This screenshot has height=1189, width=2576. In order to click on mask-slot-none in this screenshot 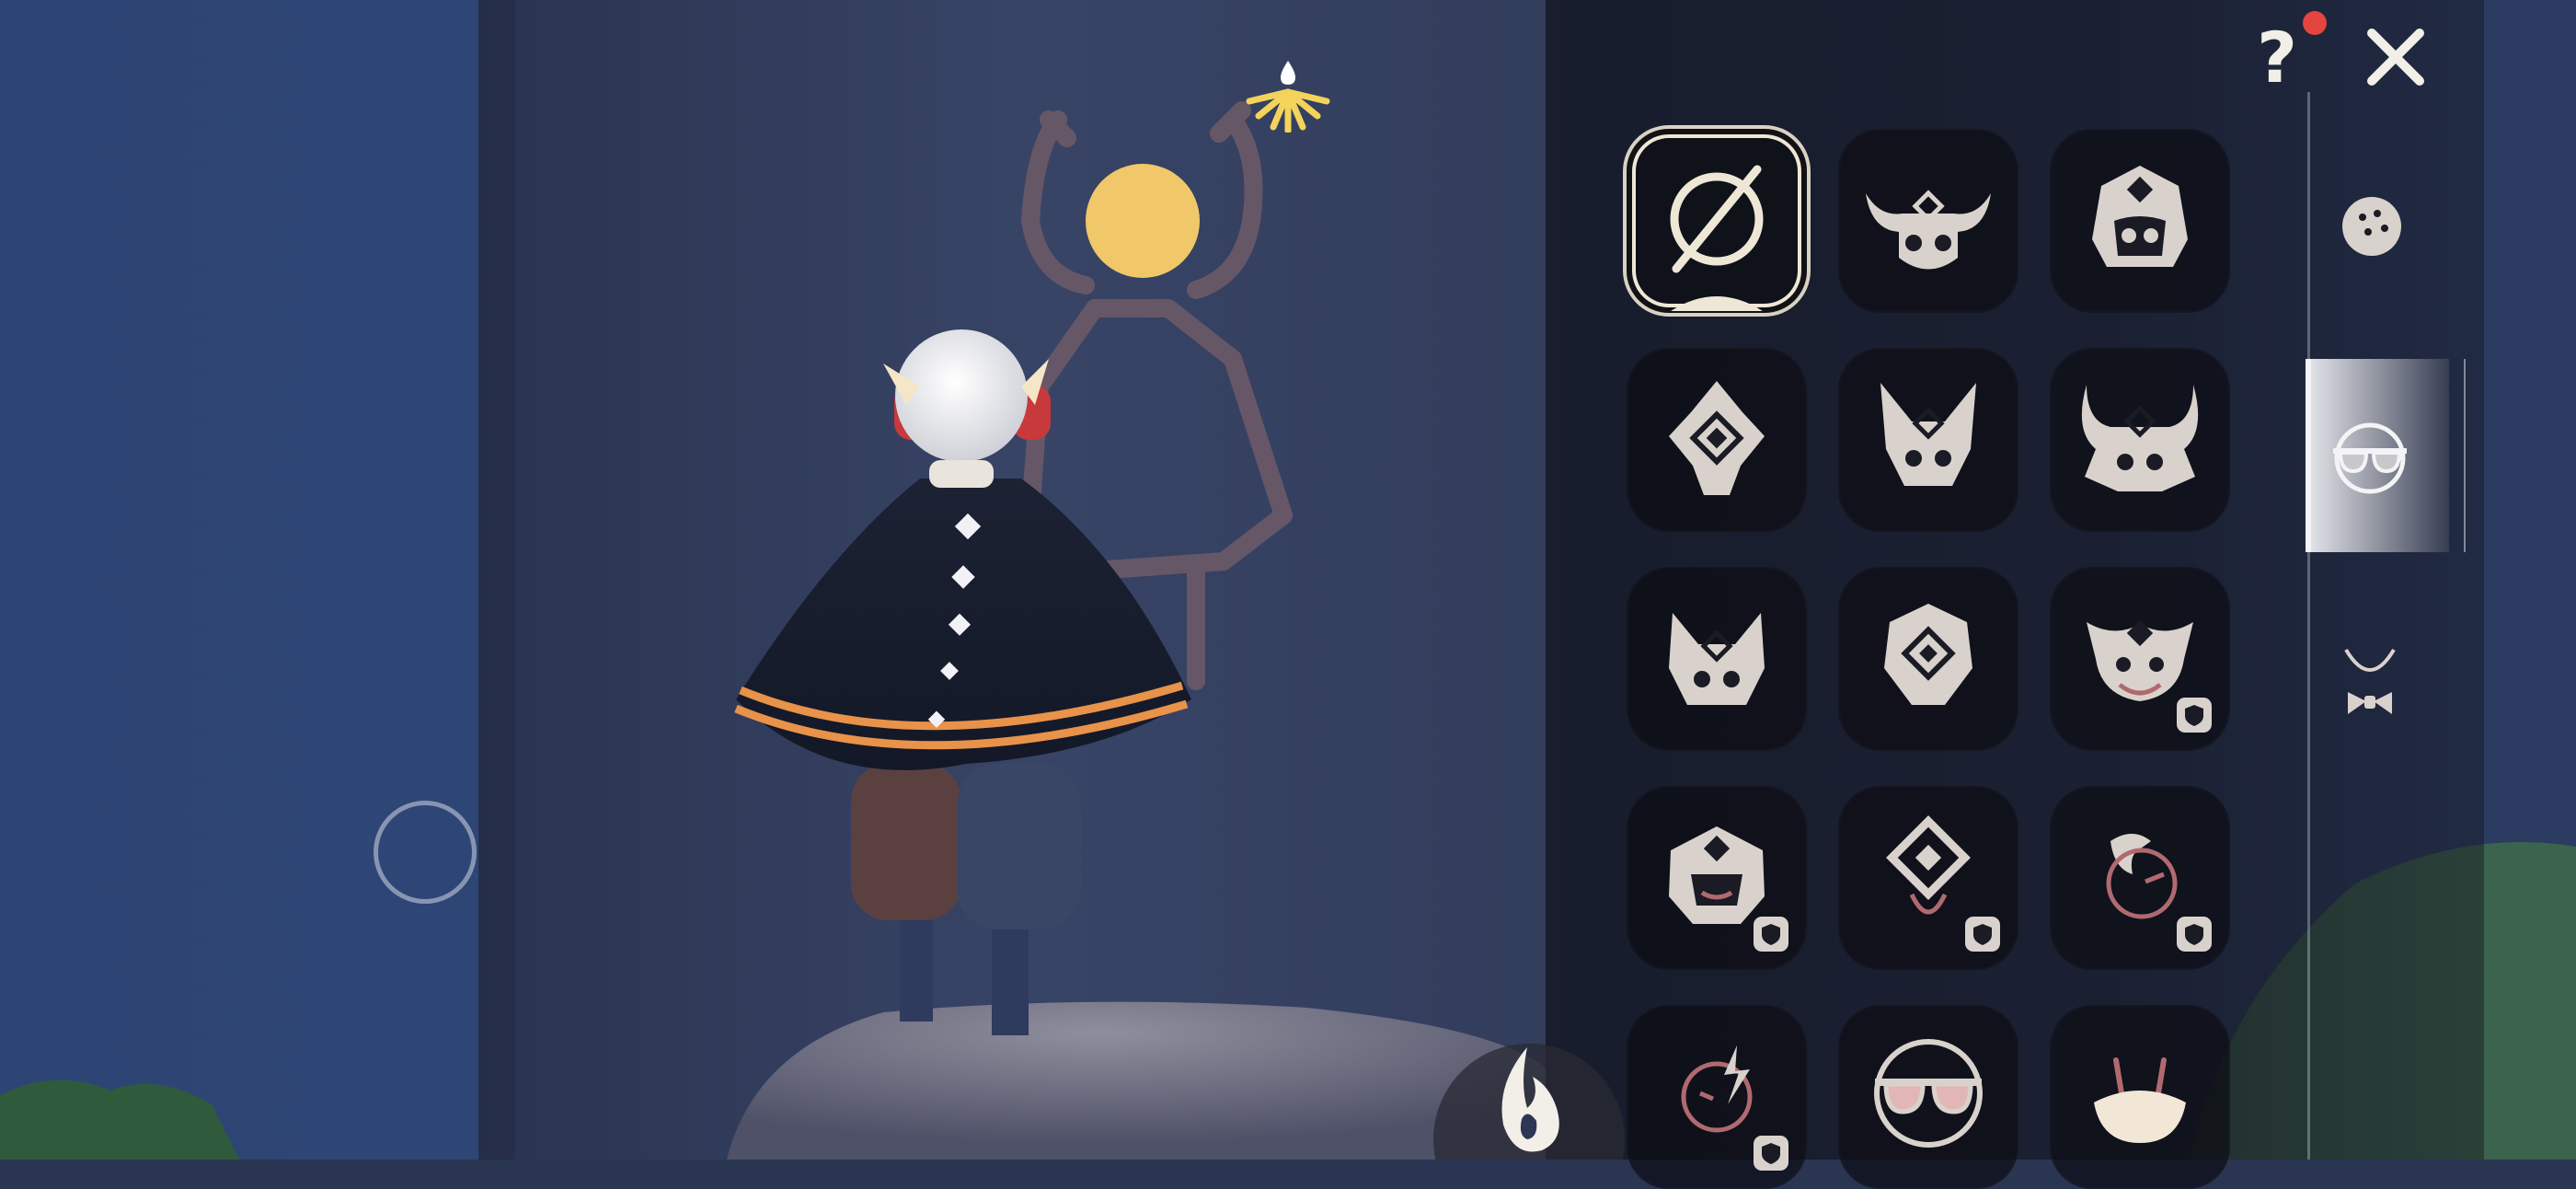, I will do `click(1717, 221)`.